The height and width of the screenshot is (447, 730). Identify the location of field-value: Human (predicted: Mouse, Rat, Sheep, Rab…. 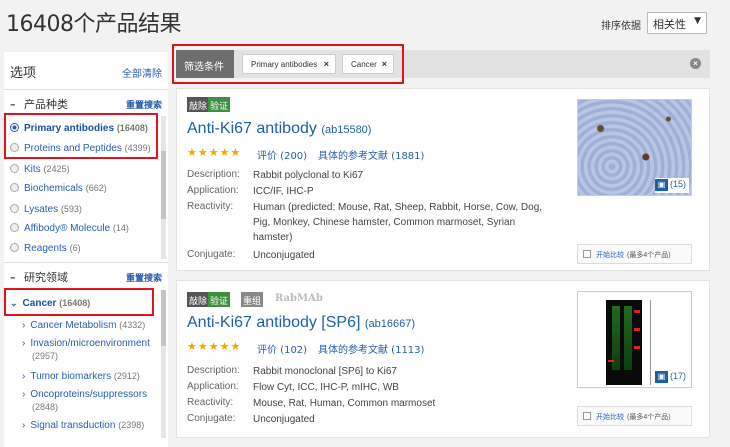
(398, 222).